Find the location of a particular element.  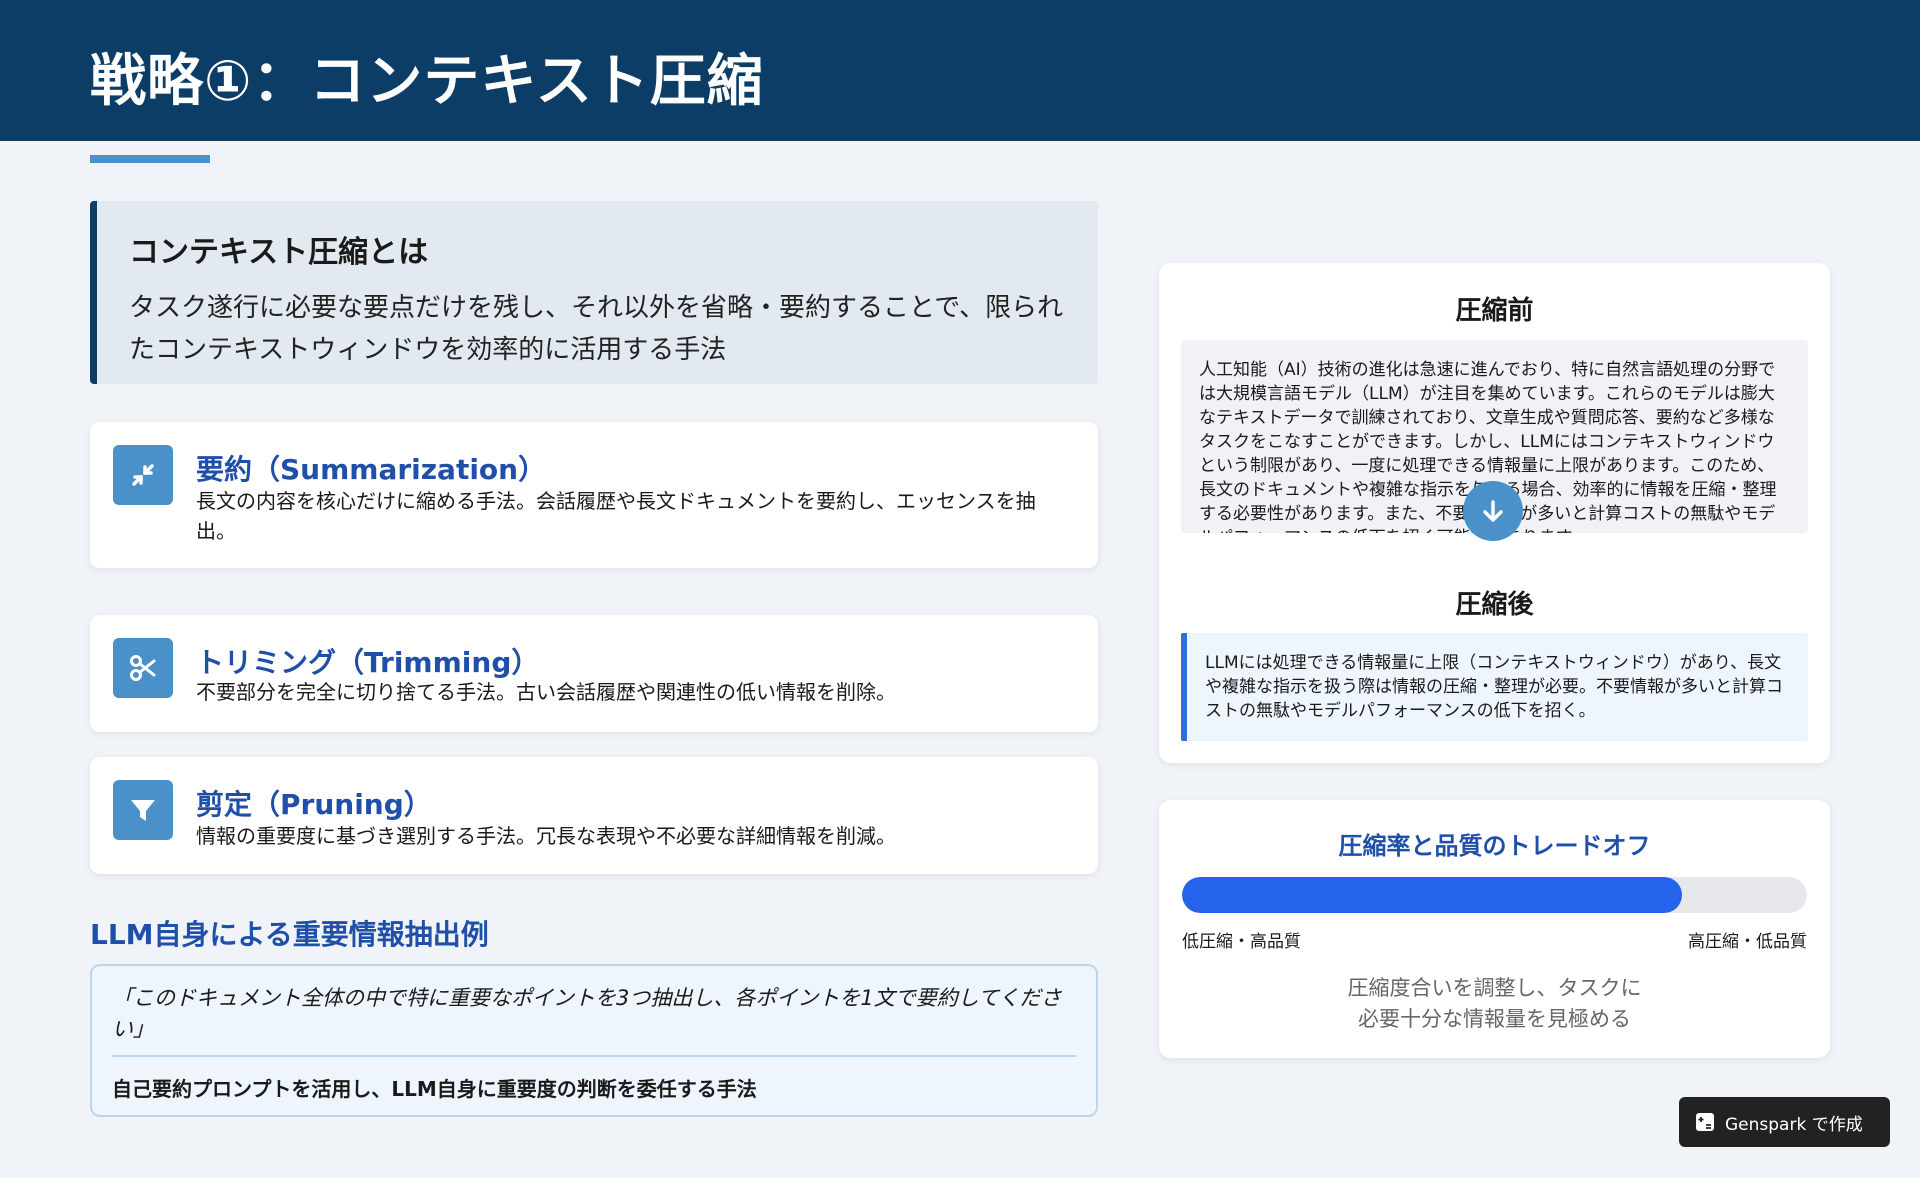

tradeoff-title: 圧縮率と品質のトレードオフ is located at coordinates (1494, 846).